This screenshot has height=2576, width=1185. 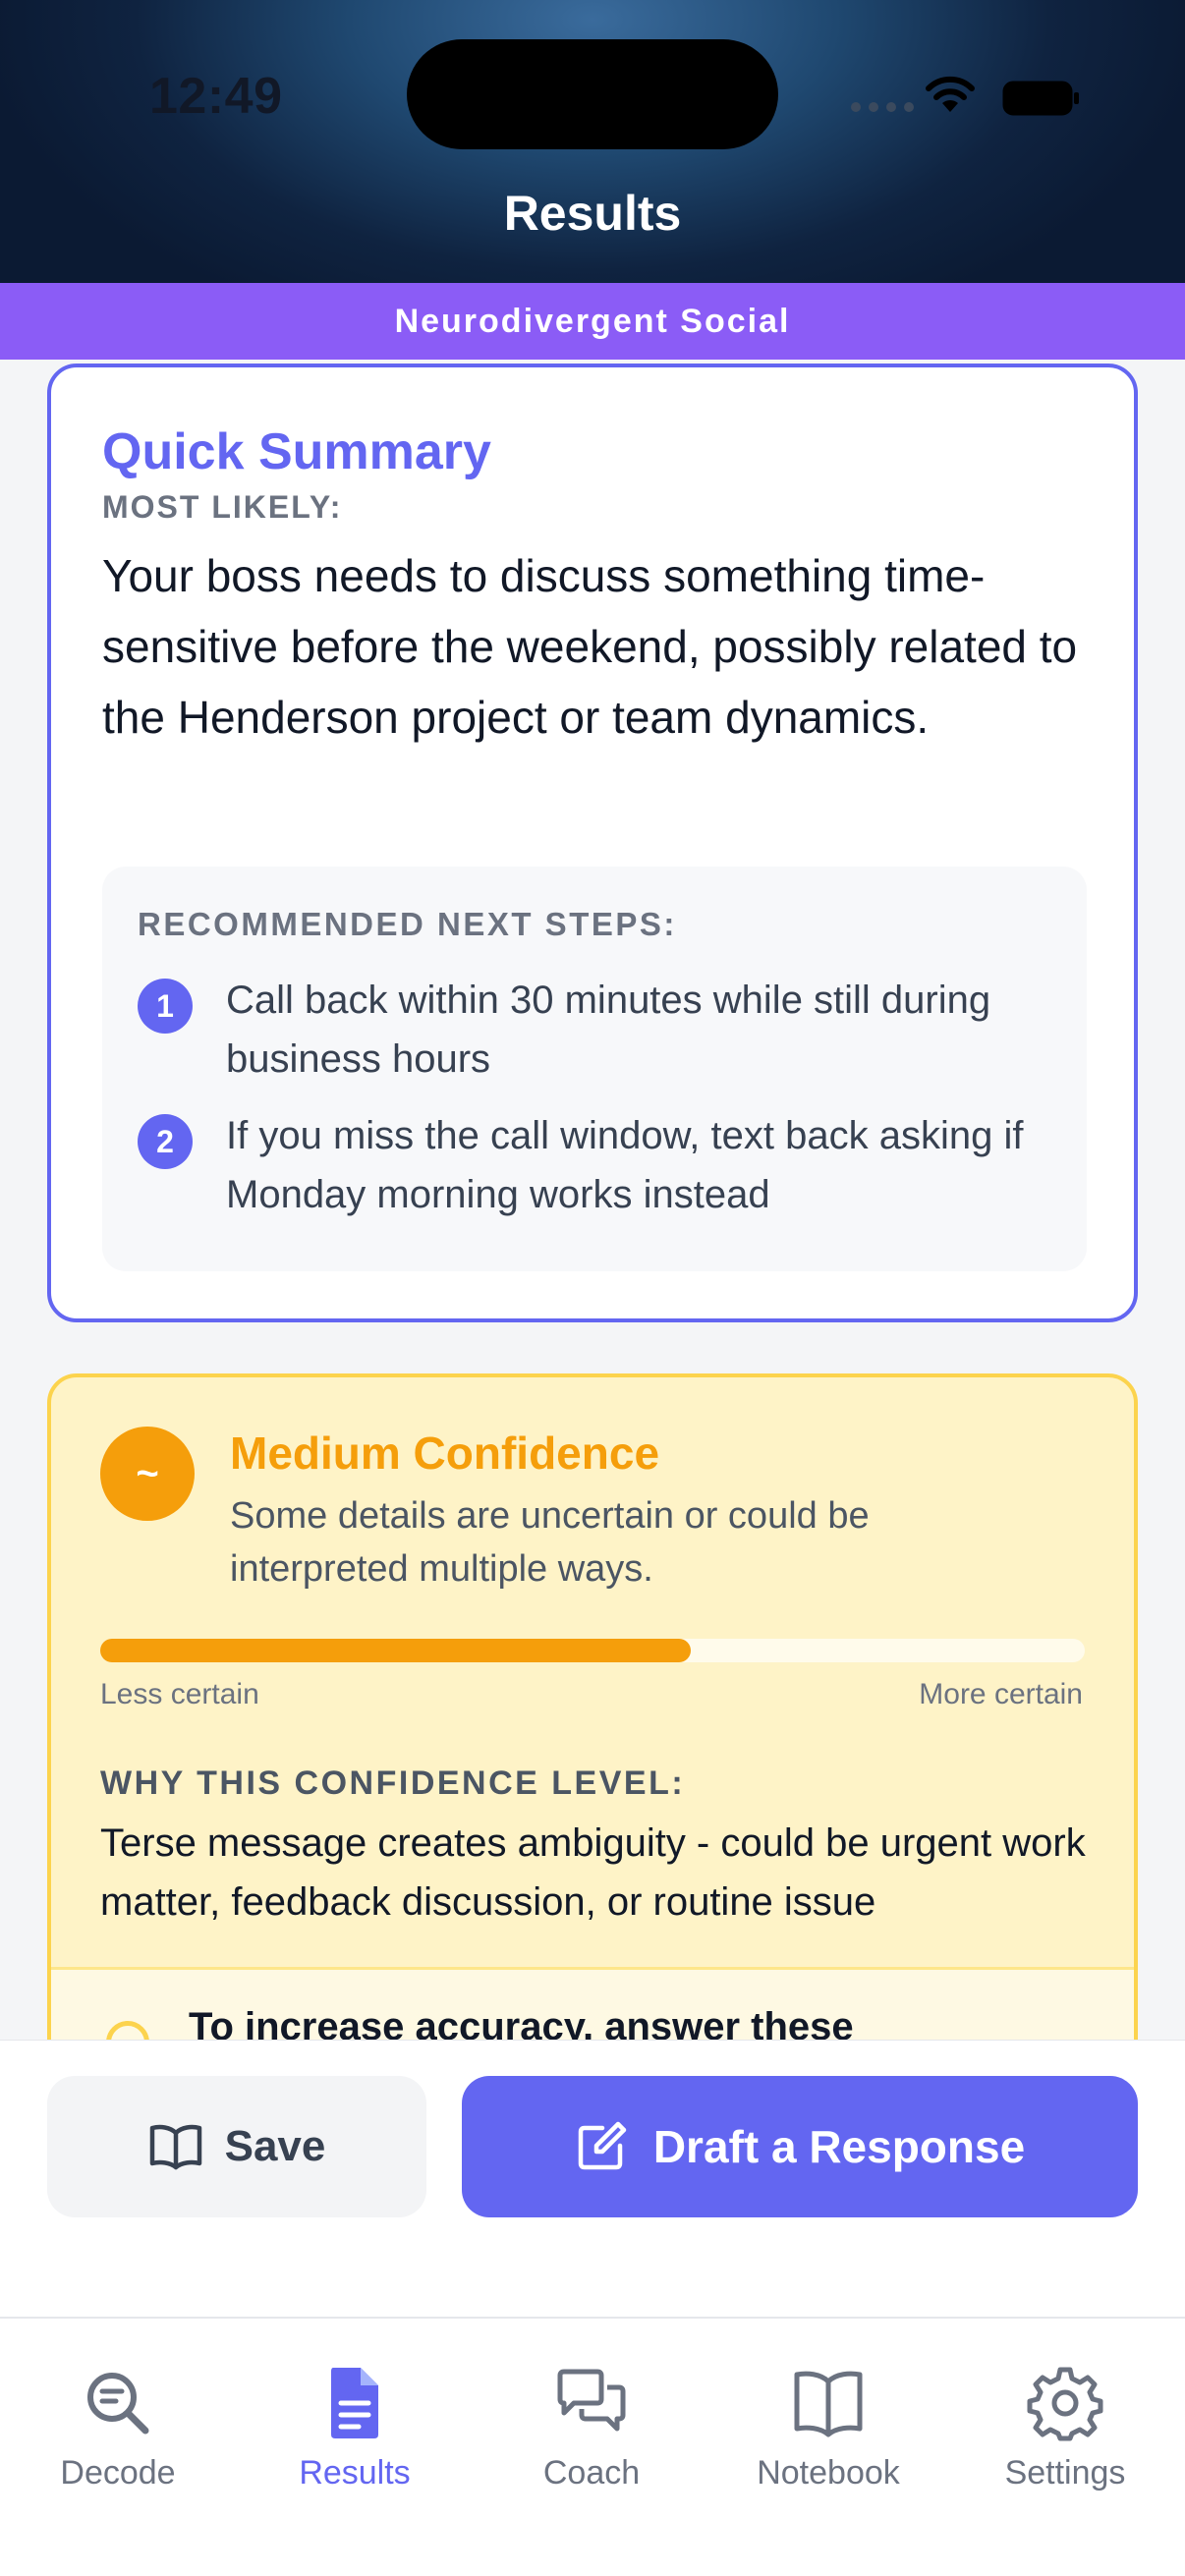 I want to click on chat-bubbles-icon, so click(x=592, y=2400).